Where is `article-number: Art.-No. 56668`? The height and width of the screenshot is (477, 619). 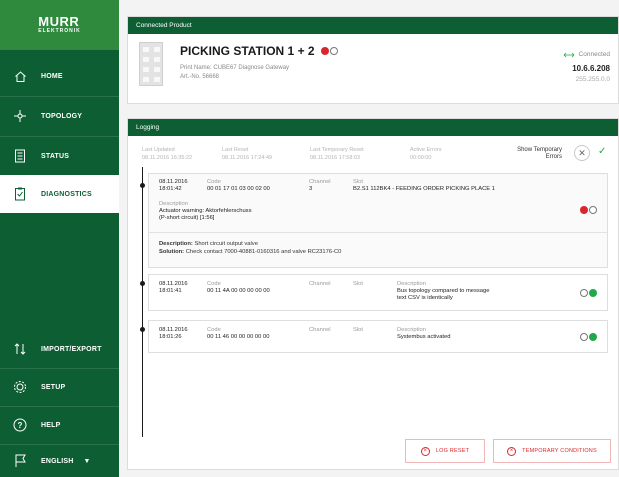
article-number: Art.-No. 56668 is located at coordinates (200, 77).